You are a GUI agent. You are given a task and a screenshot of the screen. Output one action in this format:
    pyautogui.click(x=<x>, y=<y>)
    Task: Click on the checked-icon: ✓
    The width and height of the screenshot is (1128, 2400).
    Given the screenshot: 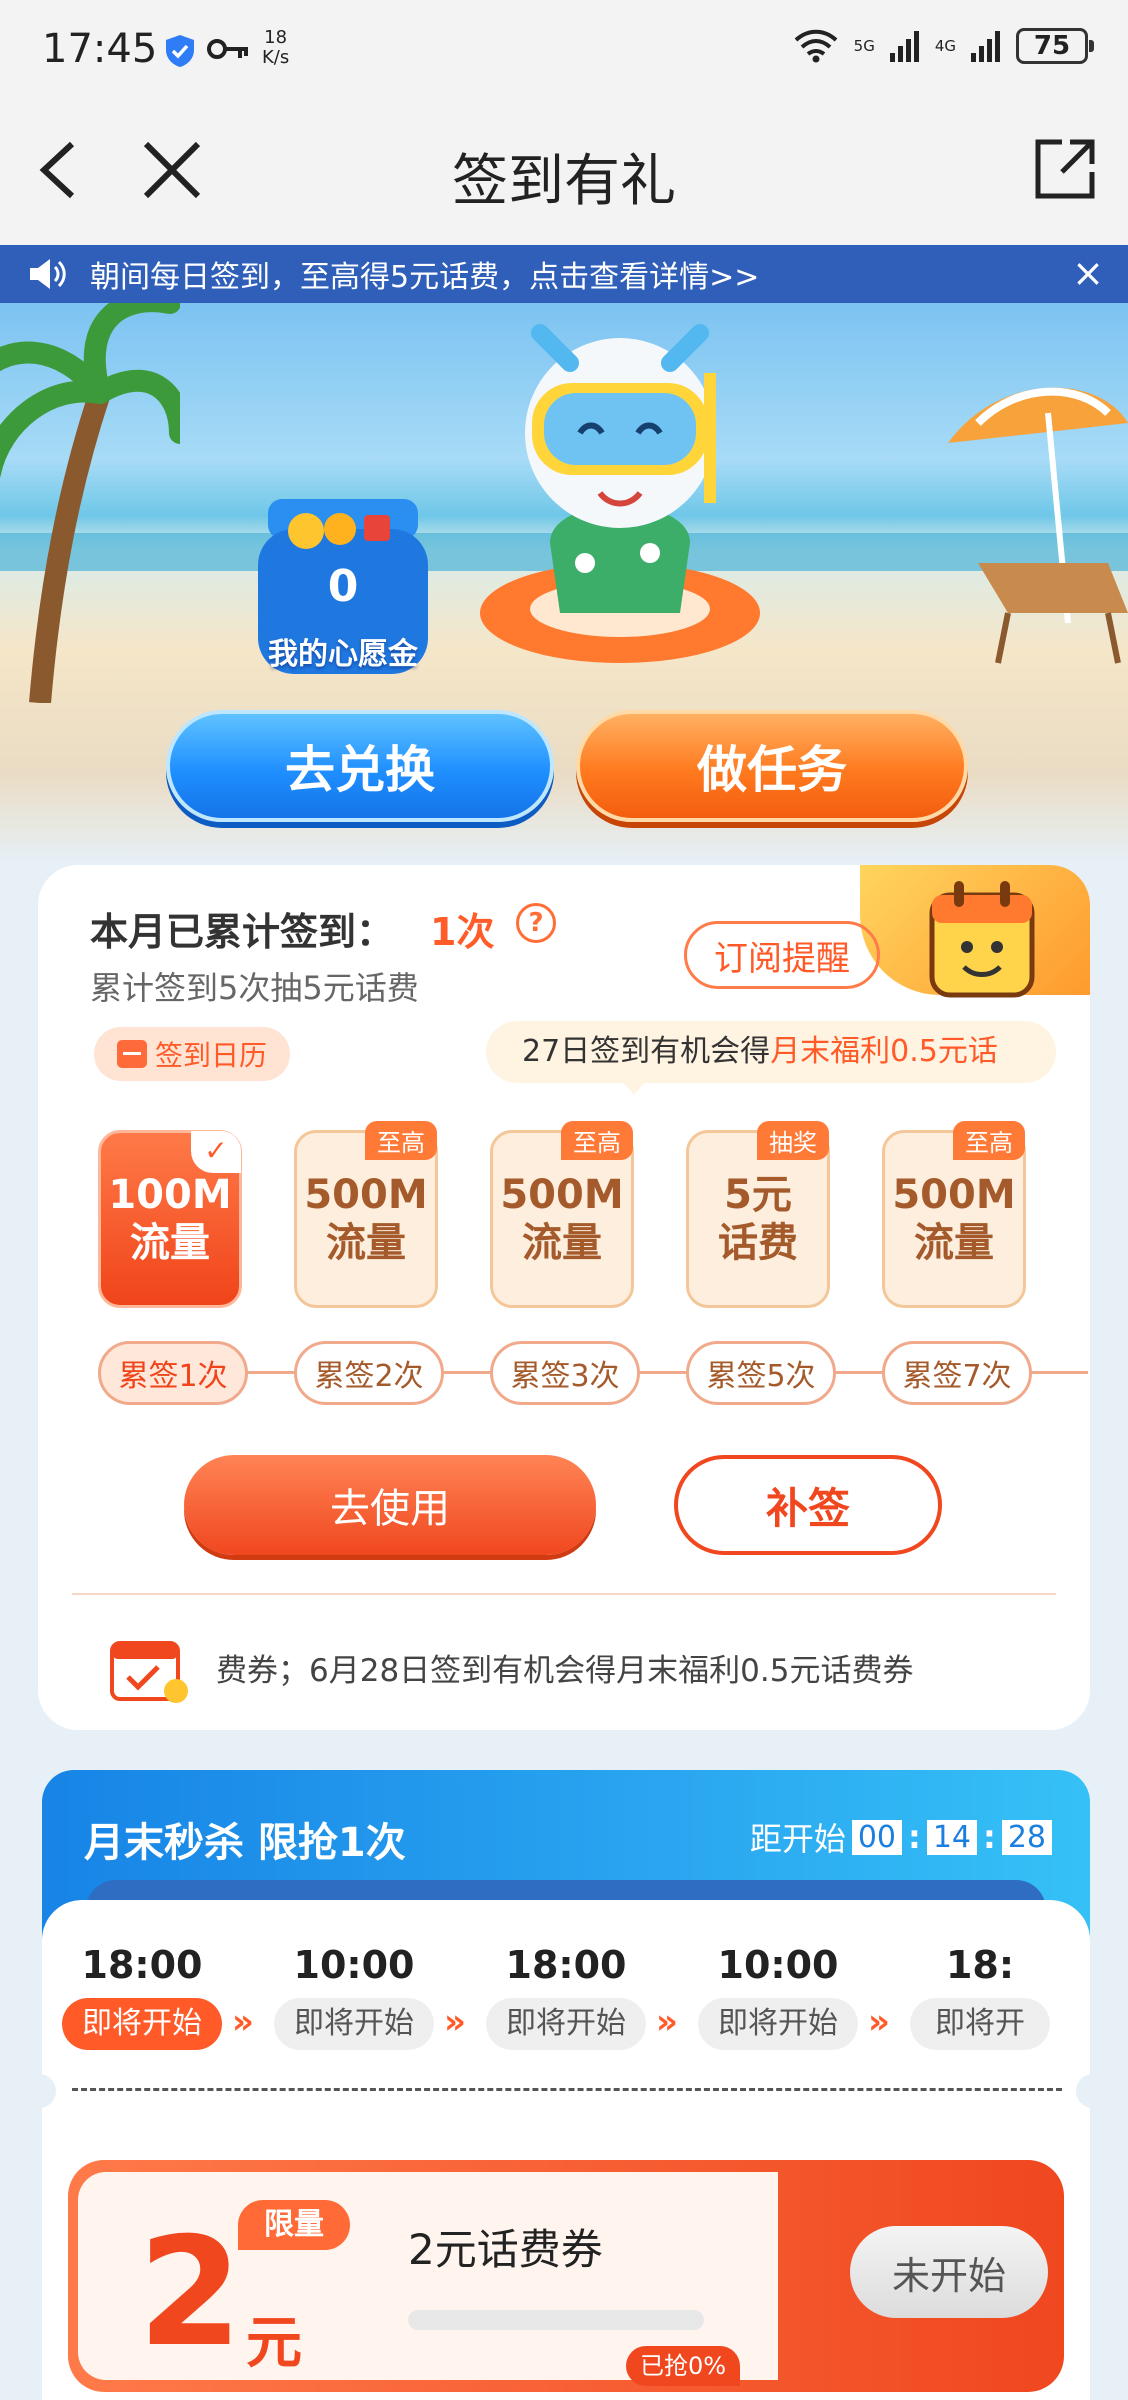 What is the action you would take?
    pyautogui.click(x=216, y=1152)
    